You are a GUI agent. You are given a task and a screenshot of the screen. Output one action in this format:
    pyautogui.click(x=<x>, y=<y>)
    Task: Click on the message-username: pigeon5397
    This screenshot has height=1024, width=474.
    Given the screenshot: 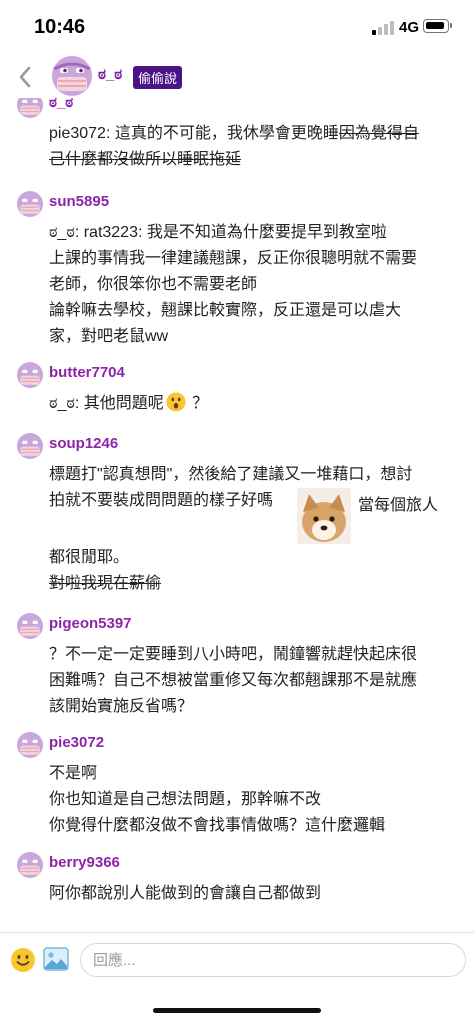 What is the action you would take?
    pyautogui.click(x=90, y=623)
    